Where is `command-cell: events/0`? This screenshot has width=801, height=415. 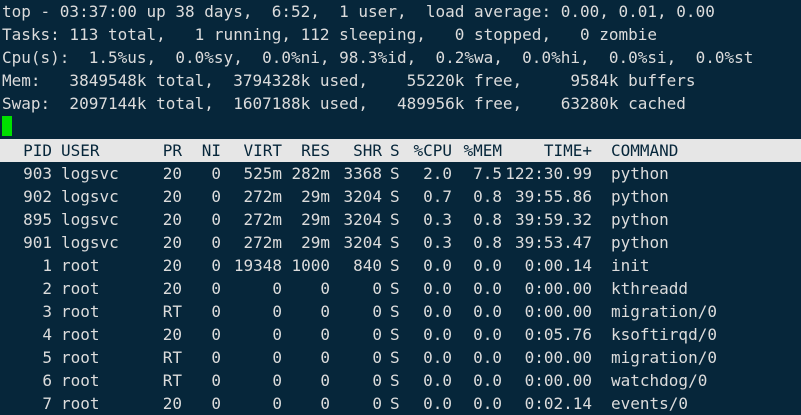 command-cell: events/0 is located at coordinates (650, 403).